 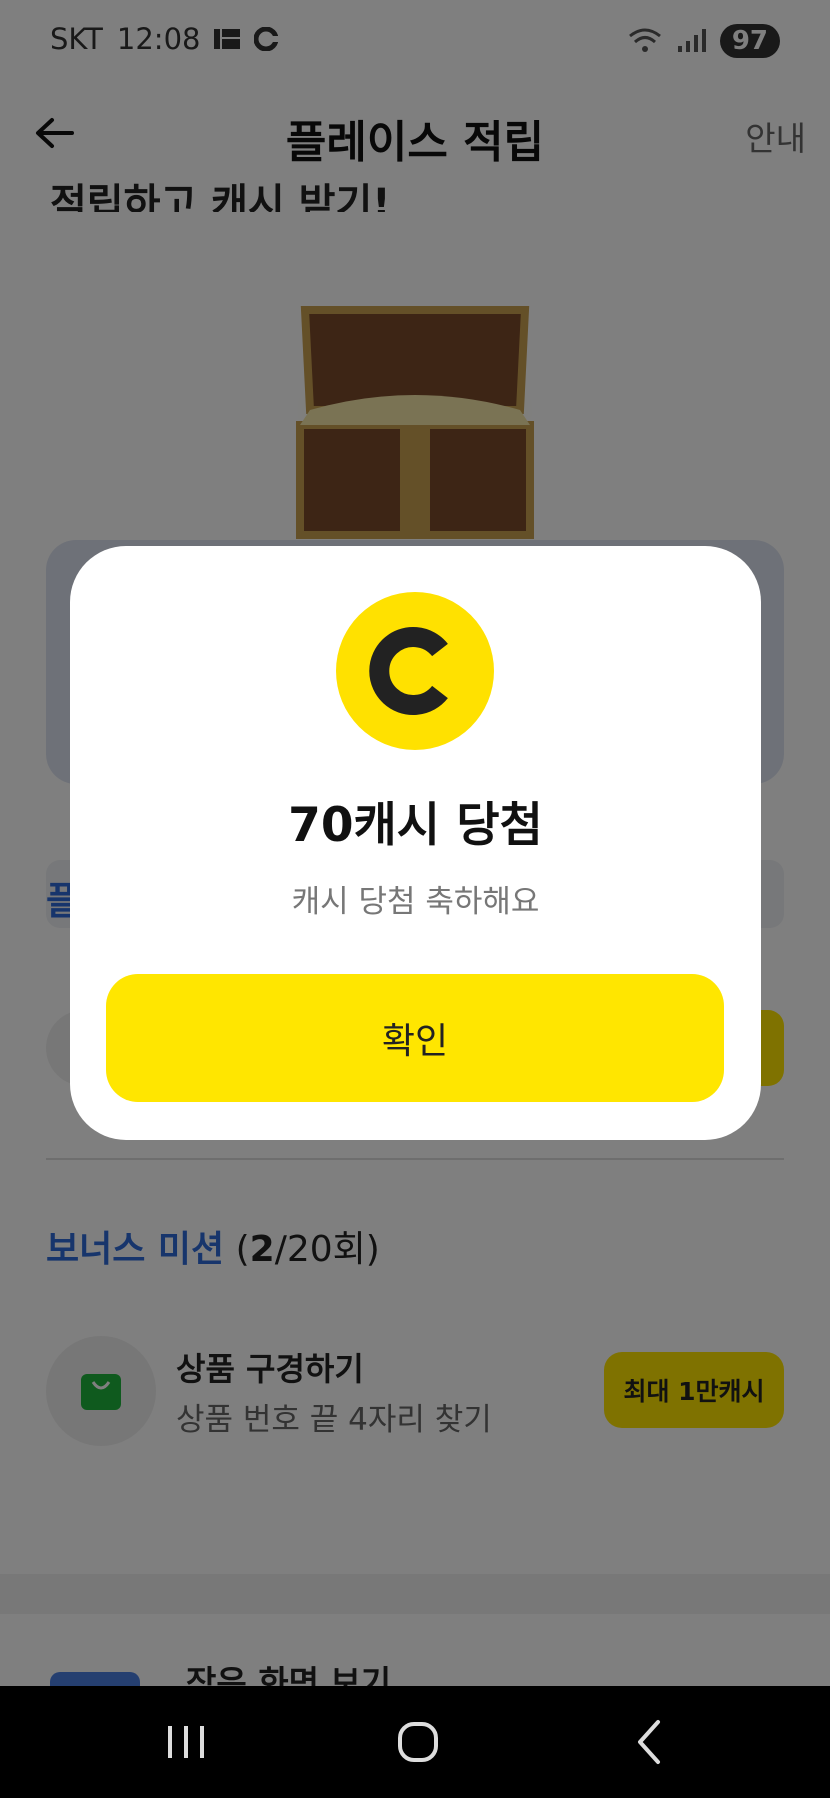 What do you see at coordinates (418, 1742) in the screenshot?
I see `home-icon` at bounding box center [418, 1742].